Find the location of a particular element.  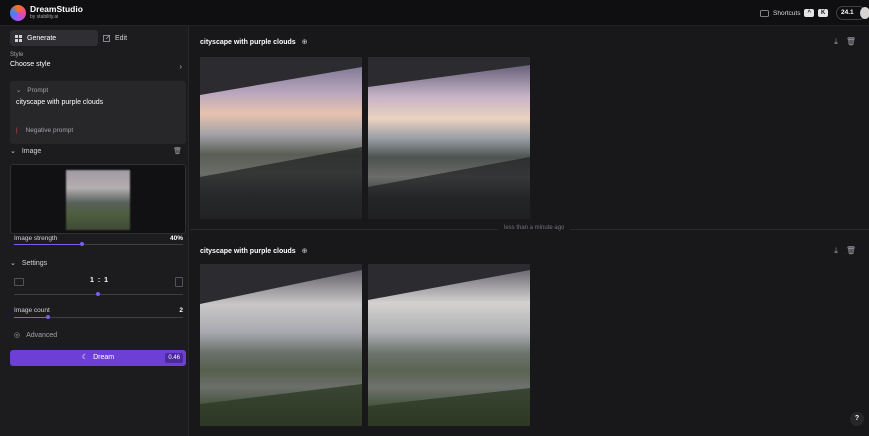

settings-label: Settings is located at coordinates (34, 263).